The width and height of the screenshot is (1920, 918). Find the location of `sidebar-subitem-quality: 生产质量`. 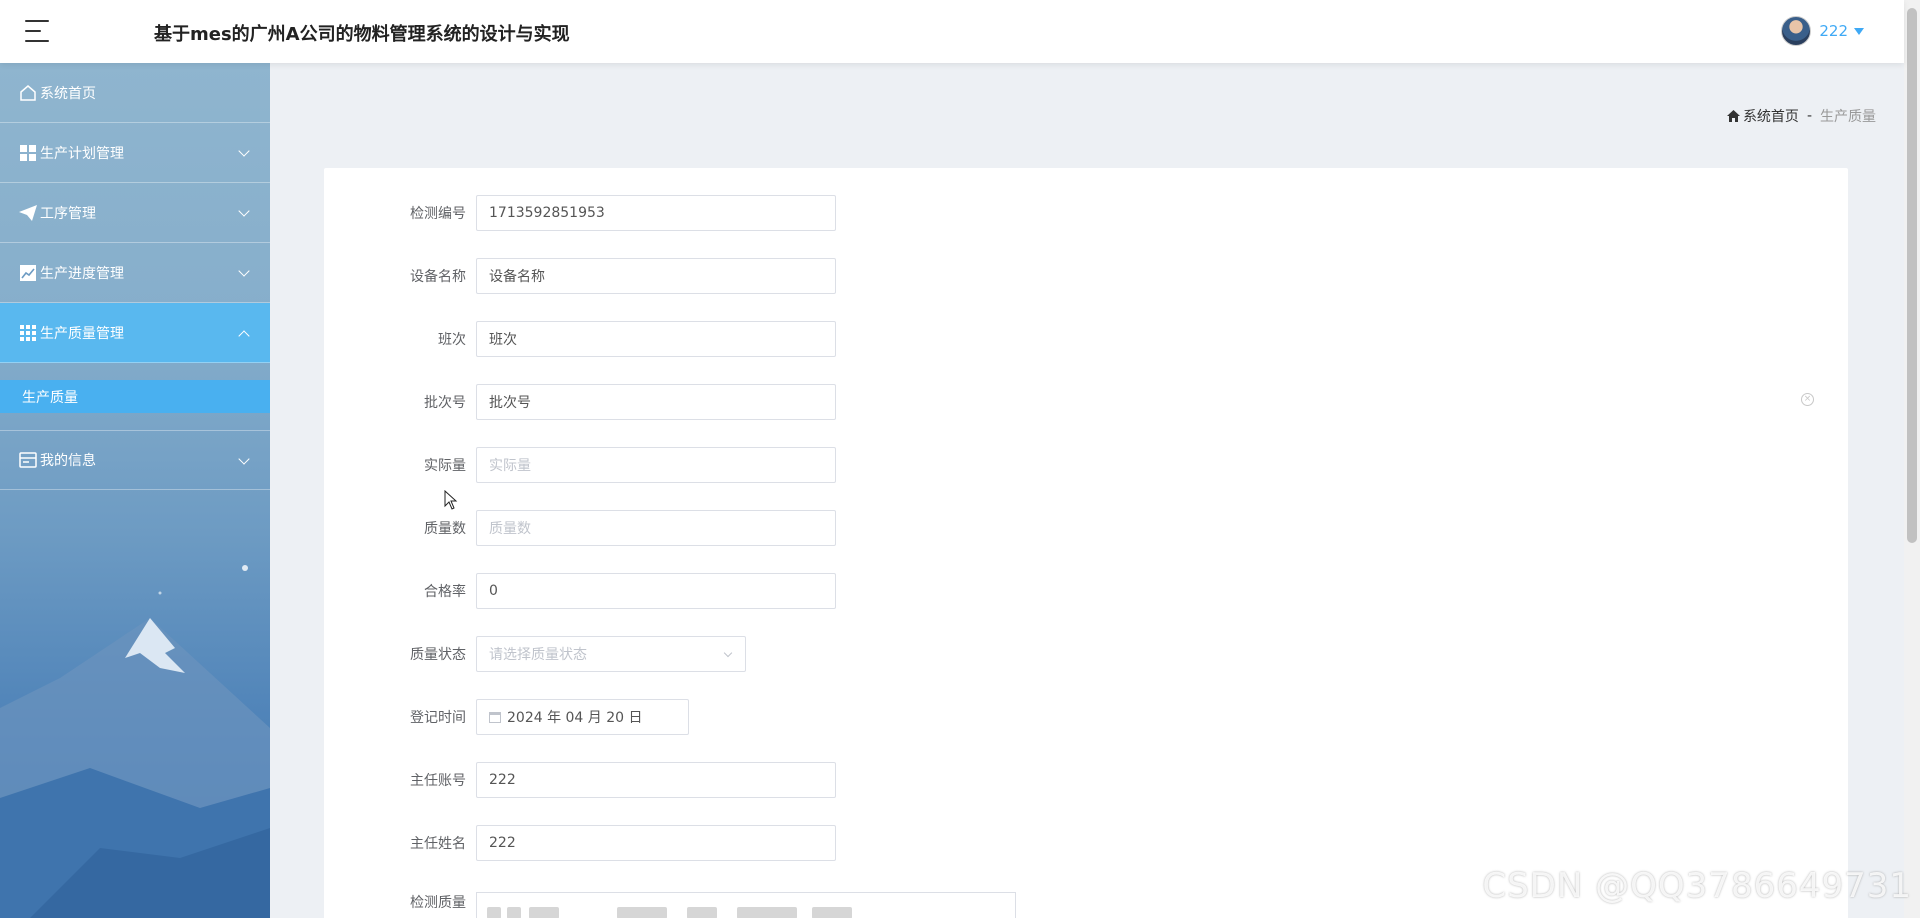

sidebar-subitem-quality: 生产质量 is located at coordinates (135, 396).